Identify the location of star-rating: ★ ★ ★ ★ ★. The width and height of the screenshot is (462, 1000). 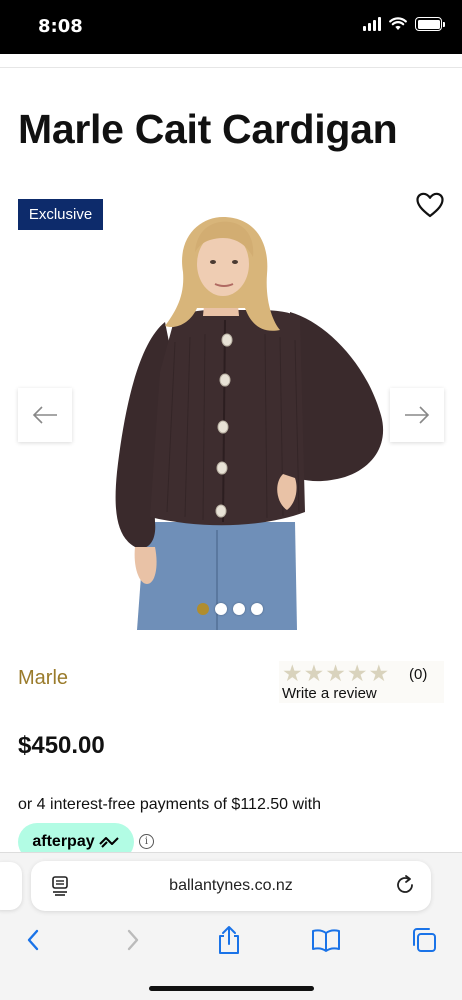
(335, 674).